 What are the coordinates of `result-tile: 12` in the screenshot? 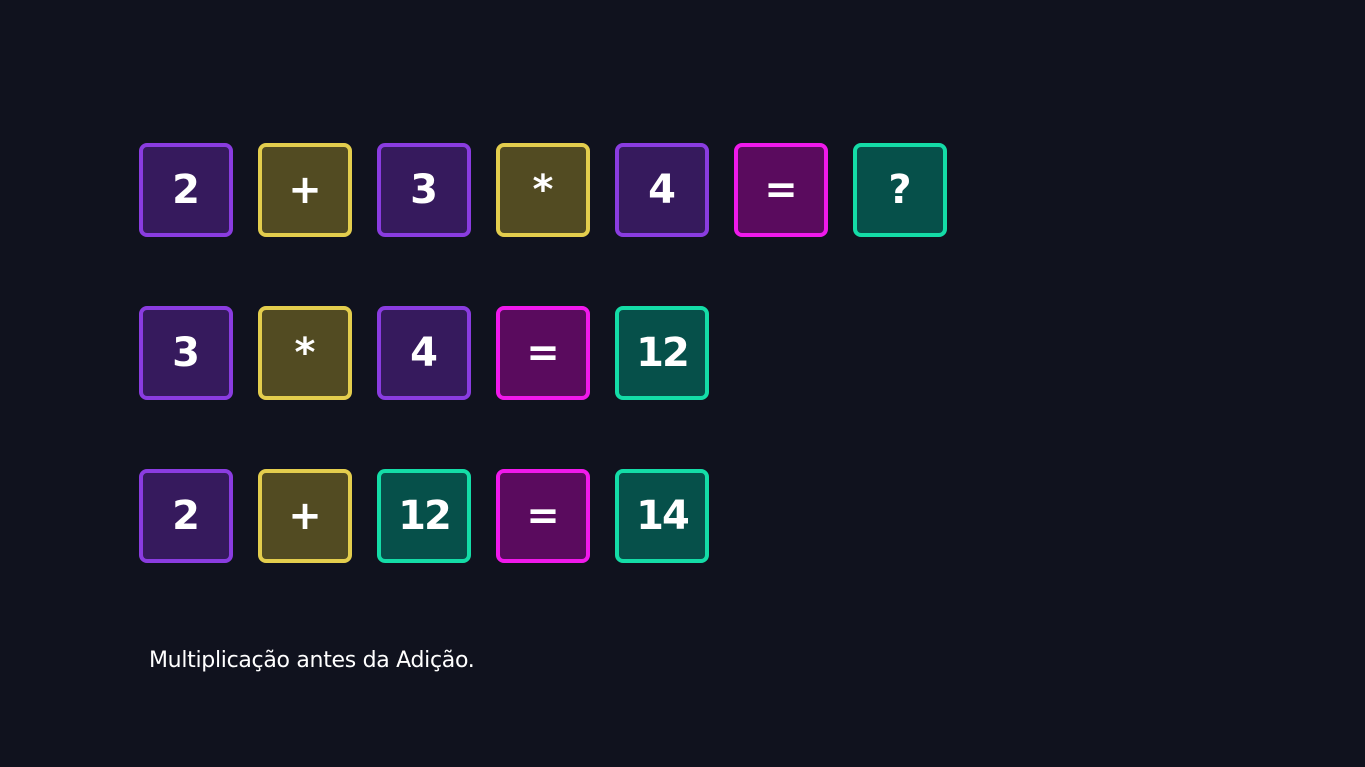 It's located at (662, 353).